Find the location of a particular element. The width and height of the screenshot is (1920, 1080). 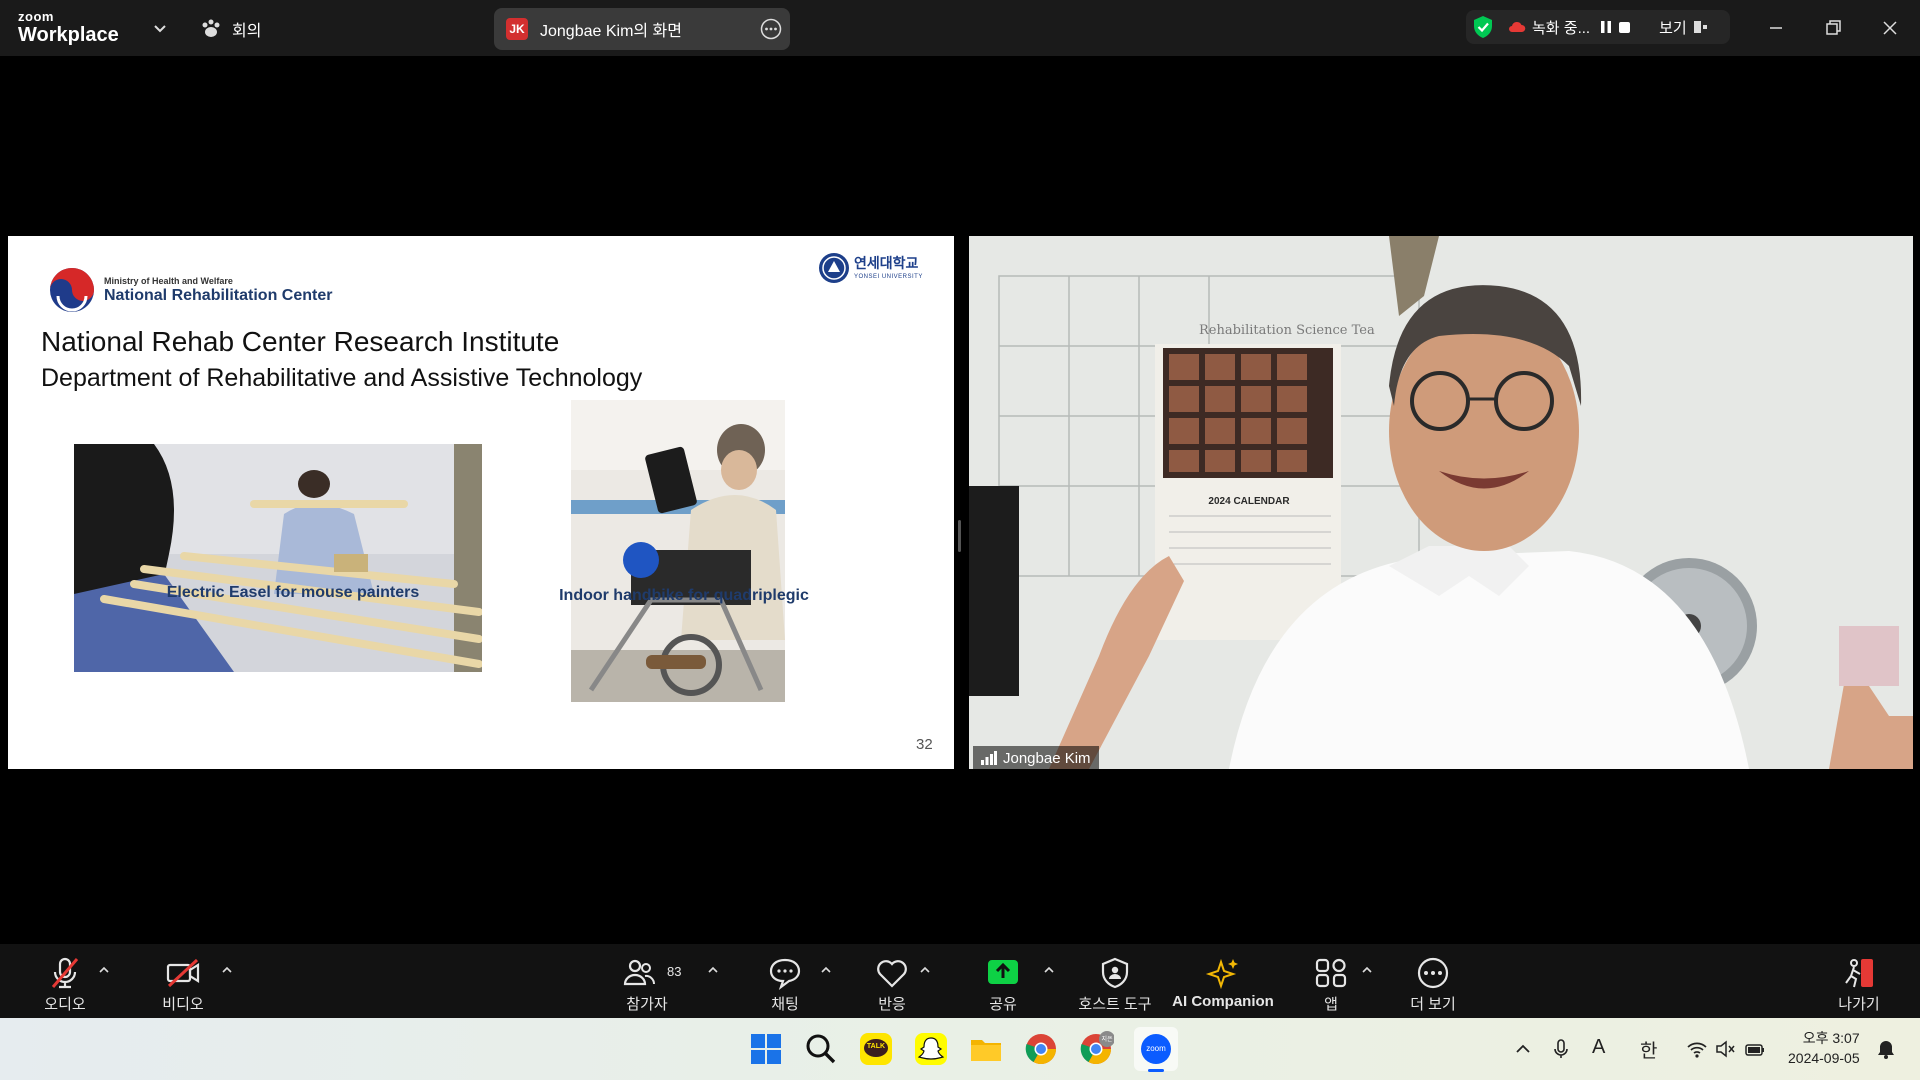

ime-hangul-mode: 한 is located at coordinates (1651, 1049).